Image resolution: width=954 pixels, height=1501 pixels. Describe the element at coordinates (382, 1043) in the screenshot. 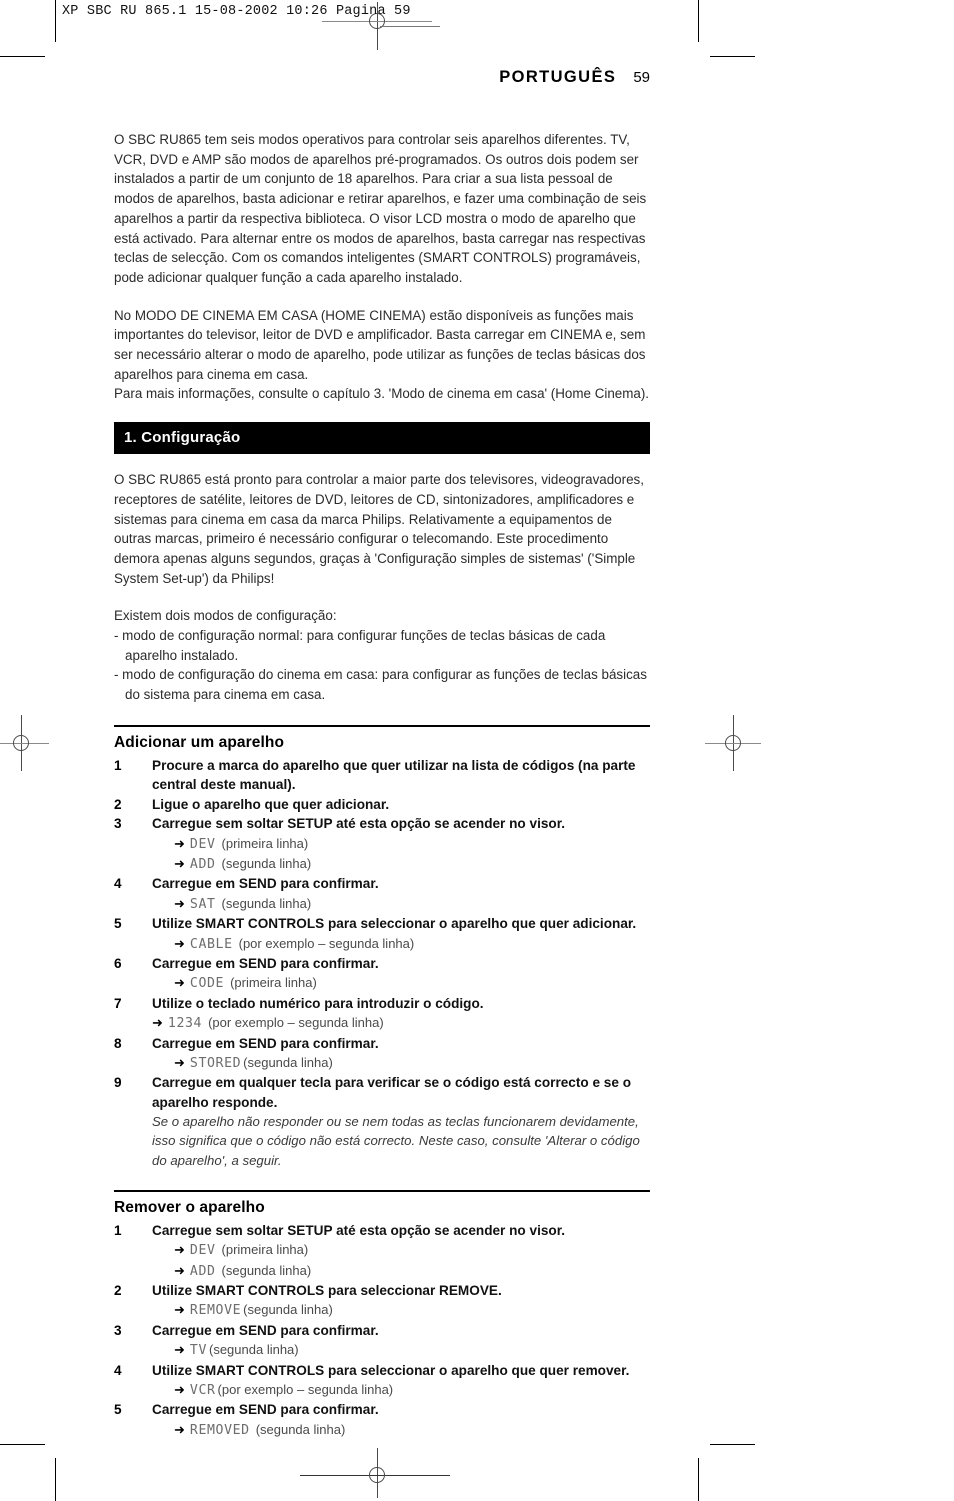

I see `list-item: 8 Carregue em SEND para confirmar.` at that location.